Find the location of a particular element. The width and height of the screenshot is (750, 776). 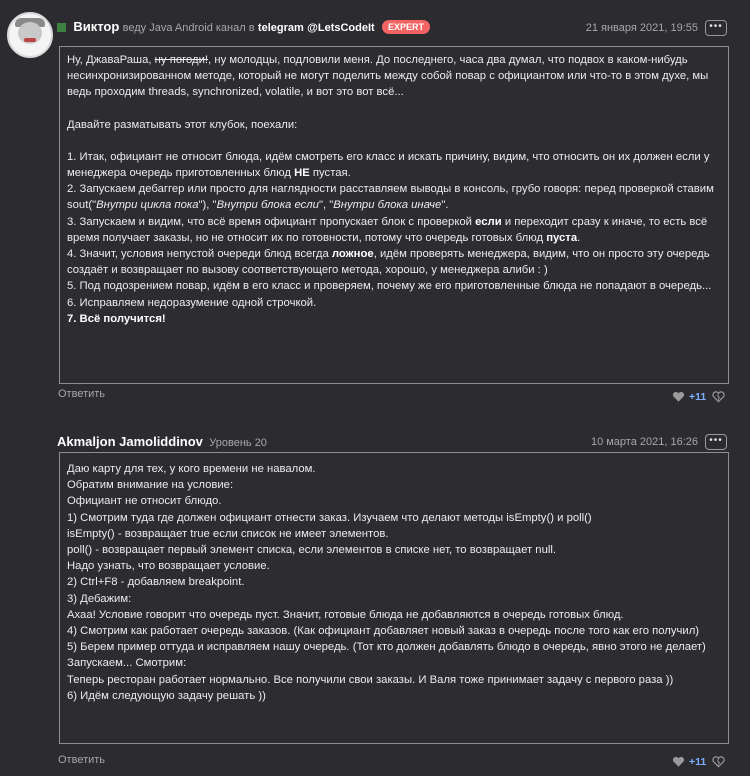

comment-date: 10 марта 2021, 16:26 is located at coordinates (644, 442).